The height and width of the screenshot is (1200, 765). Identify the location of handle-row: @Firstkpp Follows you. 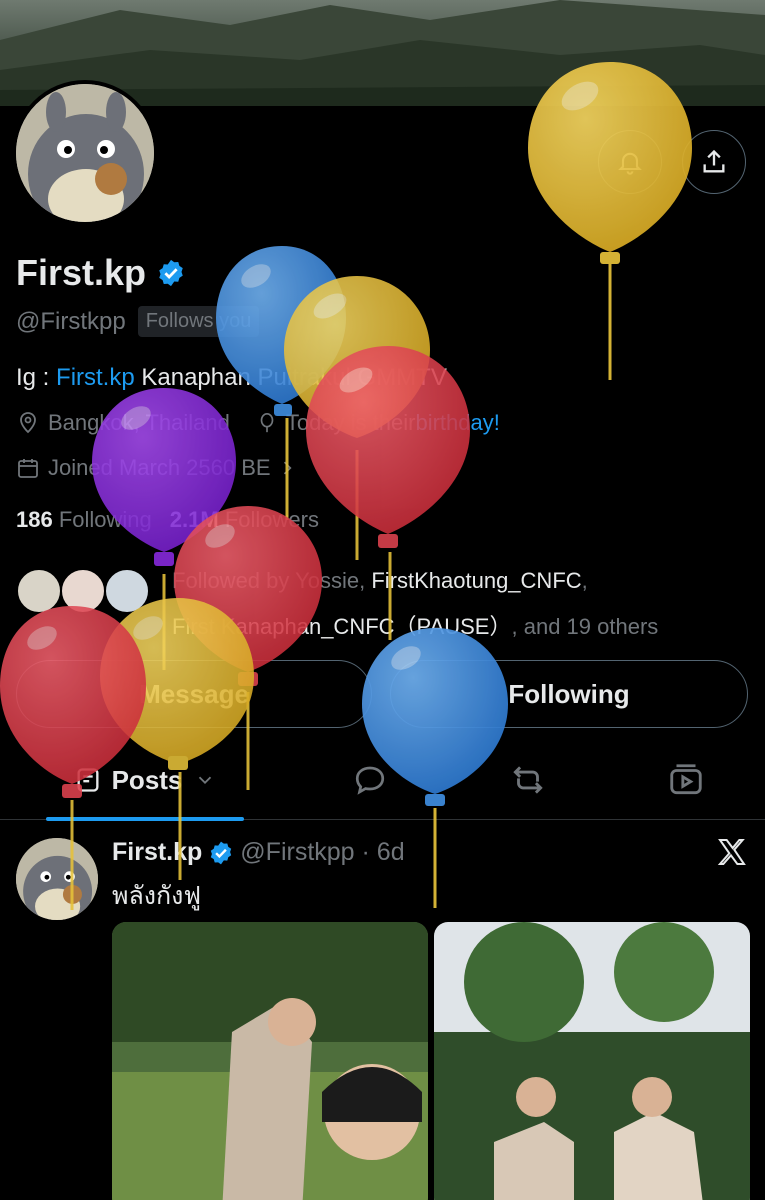
(138, 321).